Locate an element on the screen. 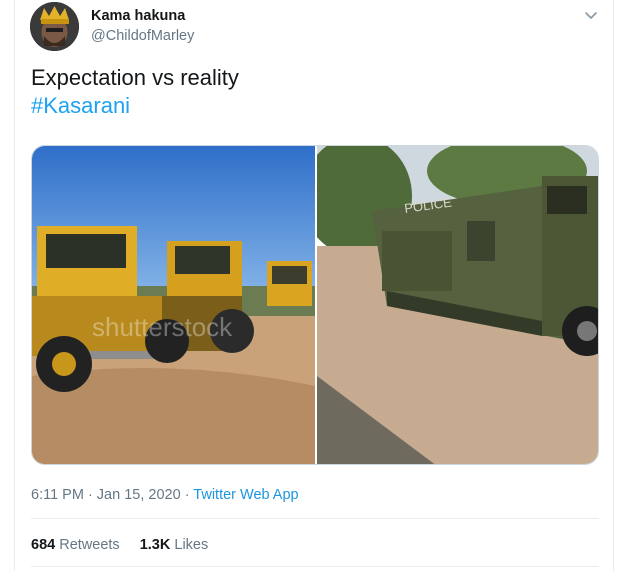  chevron-down-icon is located at coordinates (591, 15).